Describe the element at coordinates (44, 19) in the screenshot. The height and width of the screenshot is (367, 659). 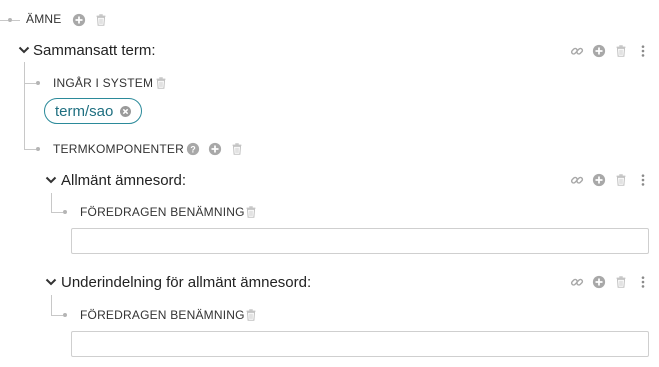
I see `root-label: ÄMNE` at that location.